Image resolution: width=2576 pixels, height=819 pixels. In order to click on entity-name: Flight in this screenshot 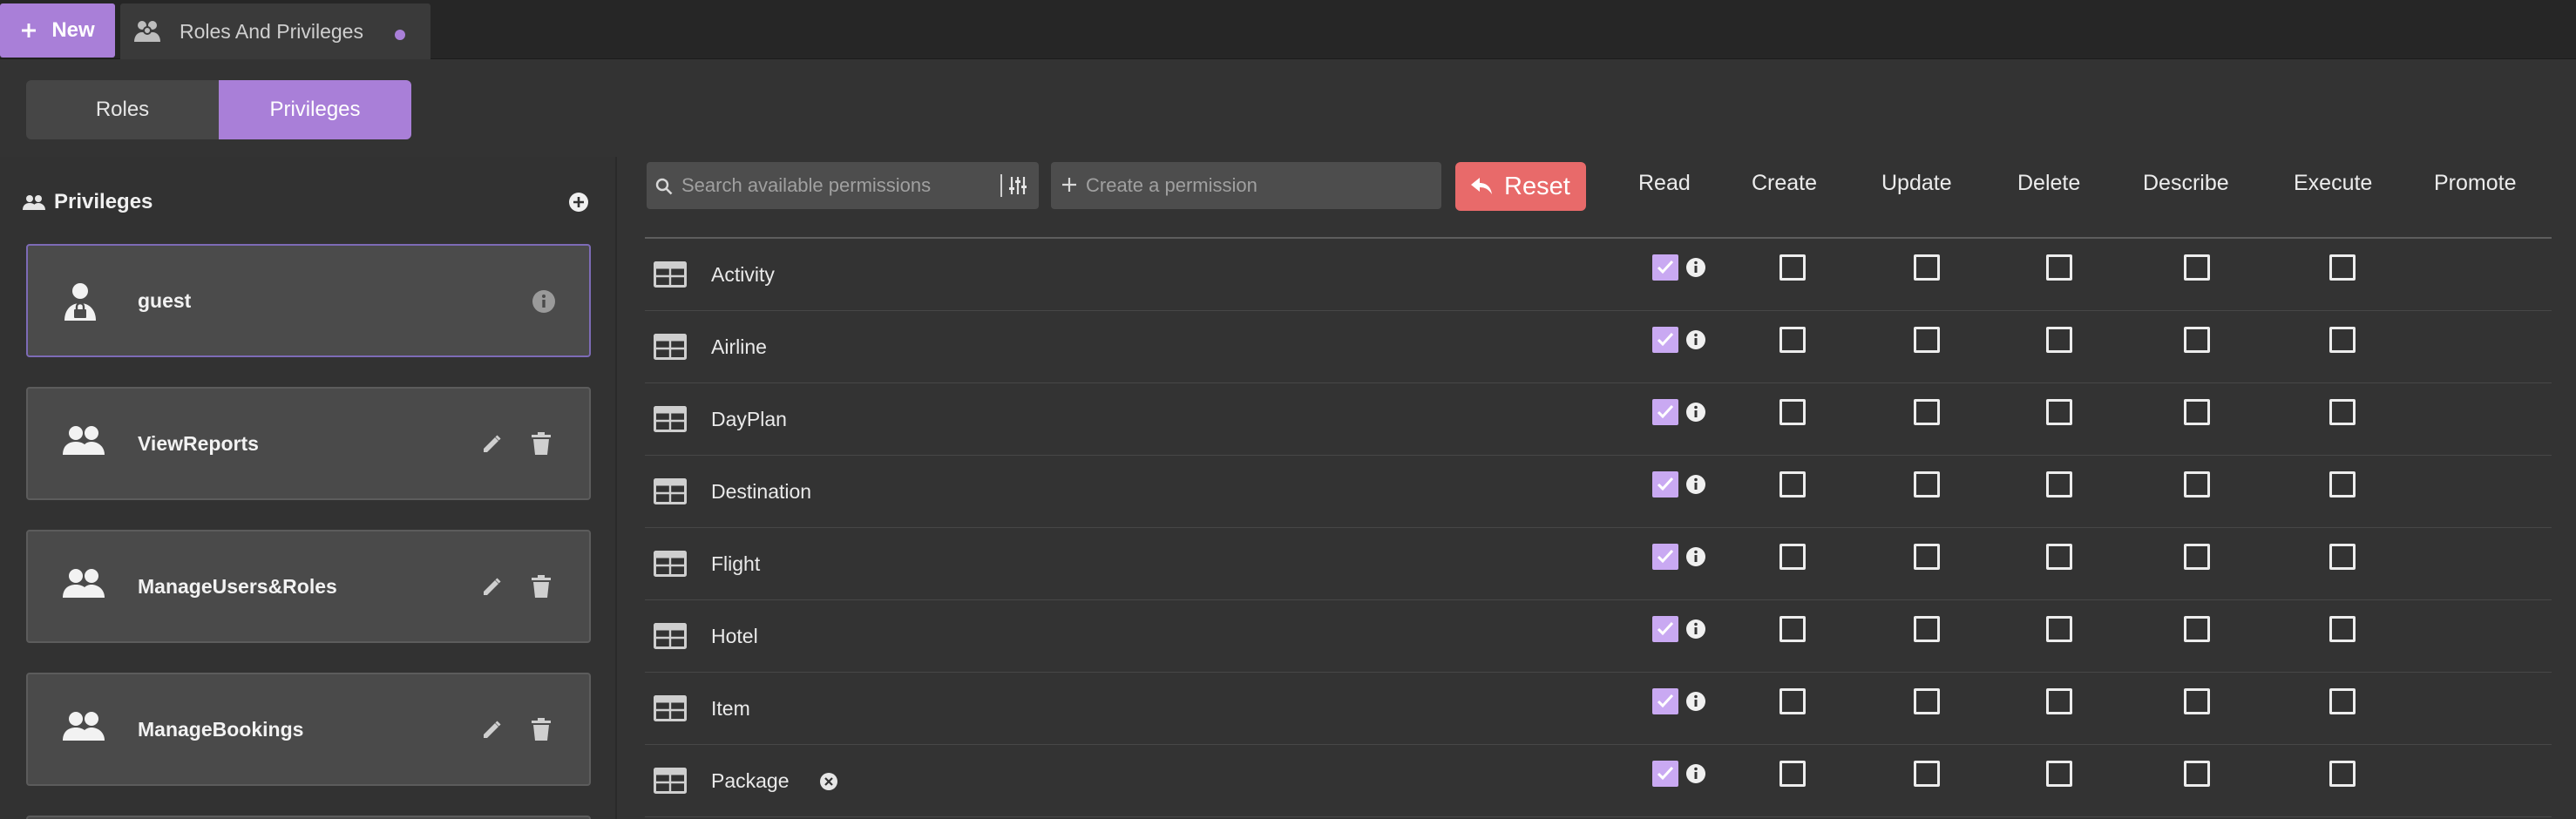, I will do `click(736, 563)`.